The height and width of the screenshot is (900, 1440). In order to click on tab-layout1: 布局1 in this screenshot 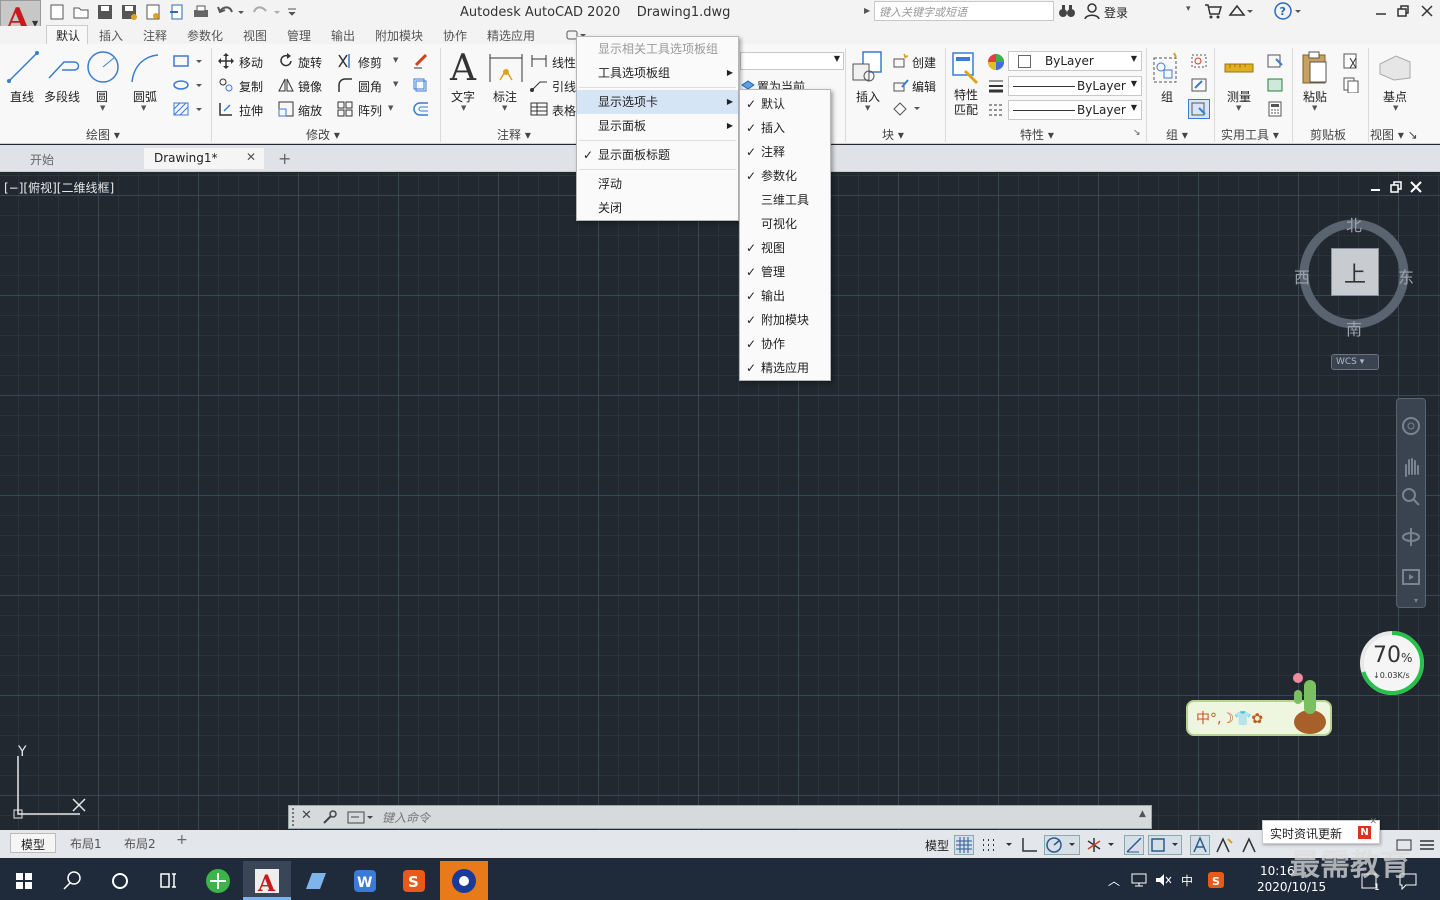, I will do `click(86, 843)`.